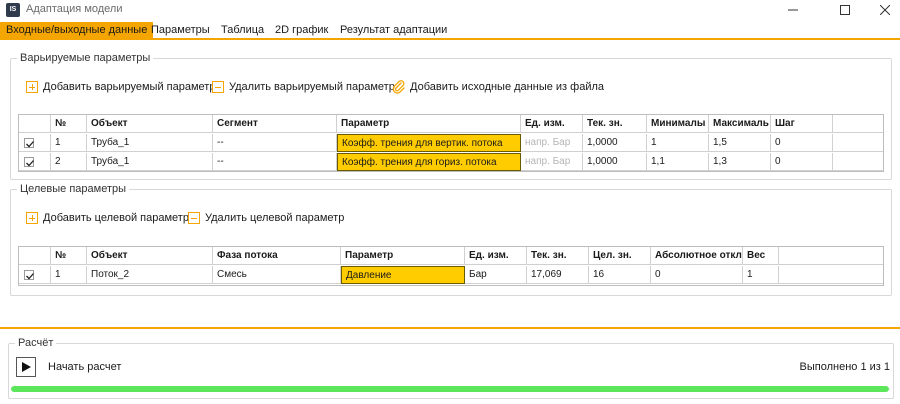 The height and width of the screenshot is (404, 900). Describe the element at coordinates (678, 124) in the screenshot. I see `column-header: Минималы` at that location.